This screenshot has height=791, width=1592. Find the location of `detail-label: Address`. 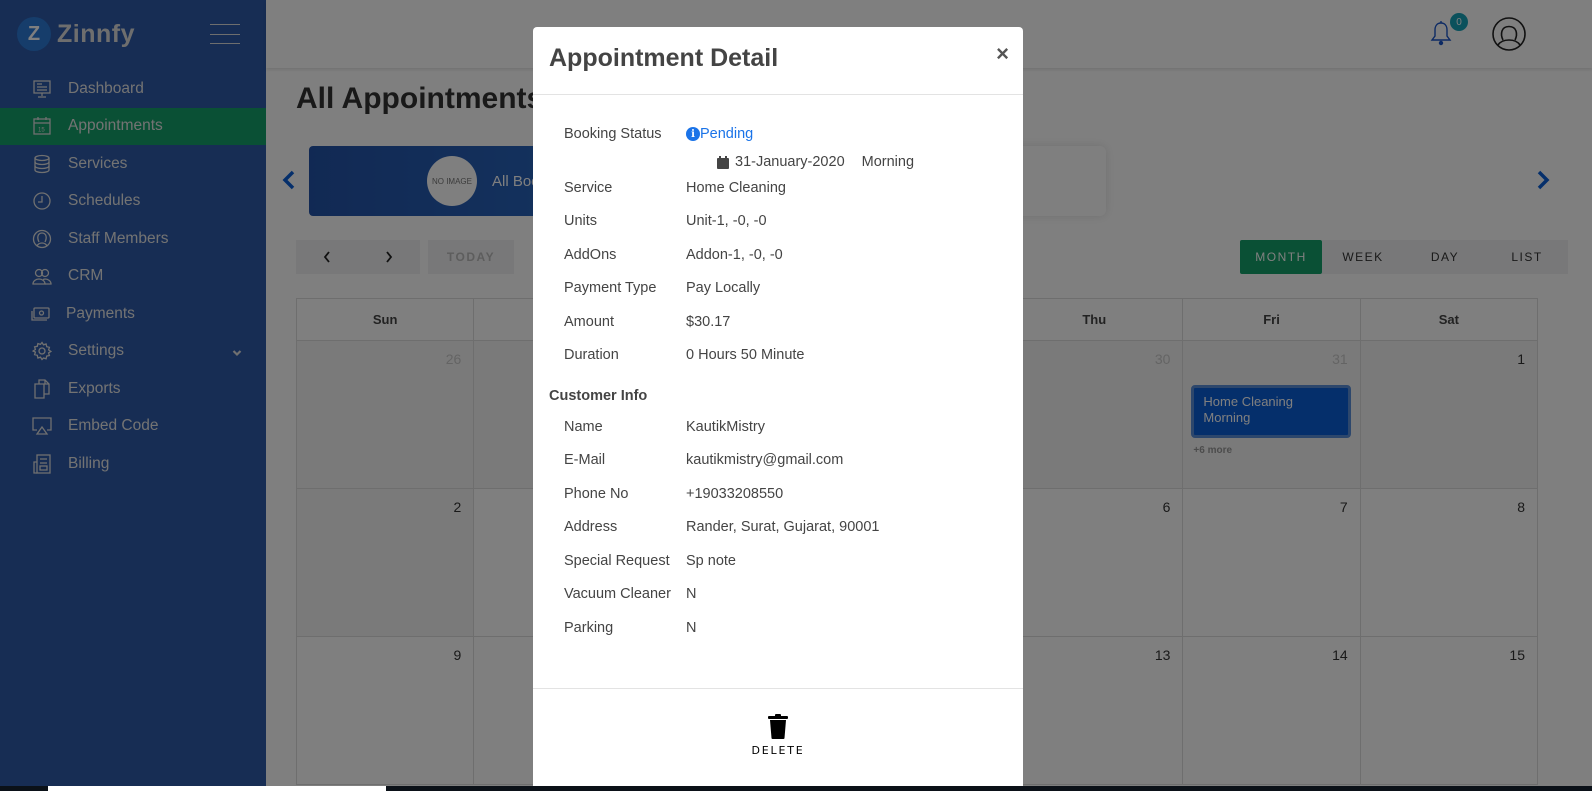

detail-label: Address is located at coordinates (591, 527).